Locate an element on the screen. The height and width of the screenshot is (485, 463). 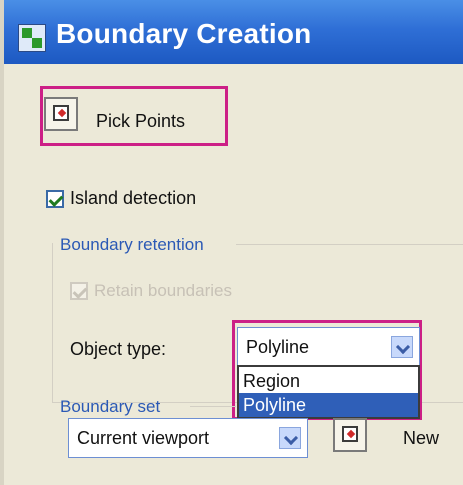
island-detection-checkbox is located at coordinates (55, 199).